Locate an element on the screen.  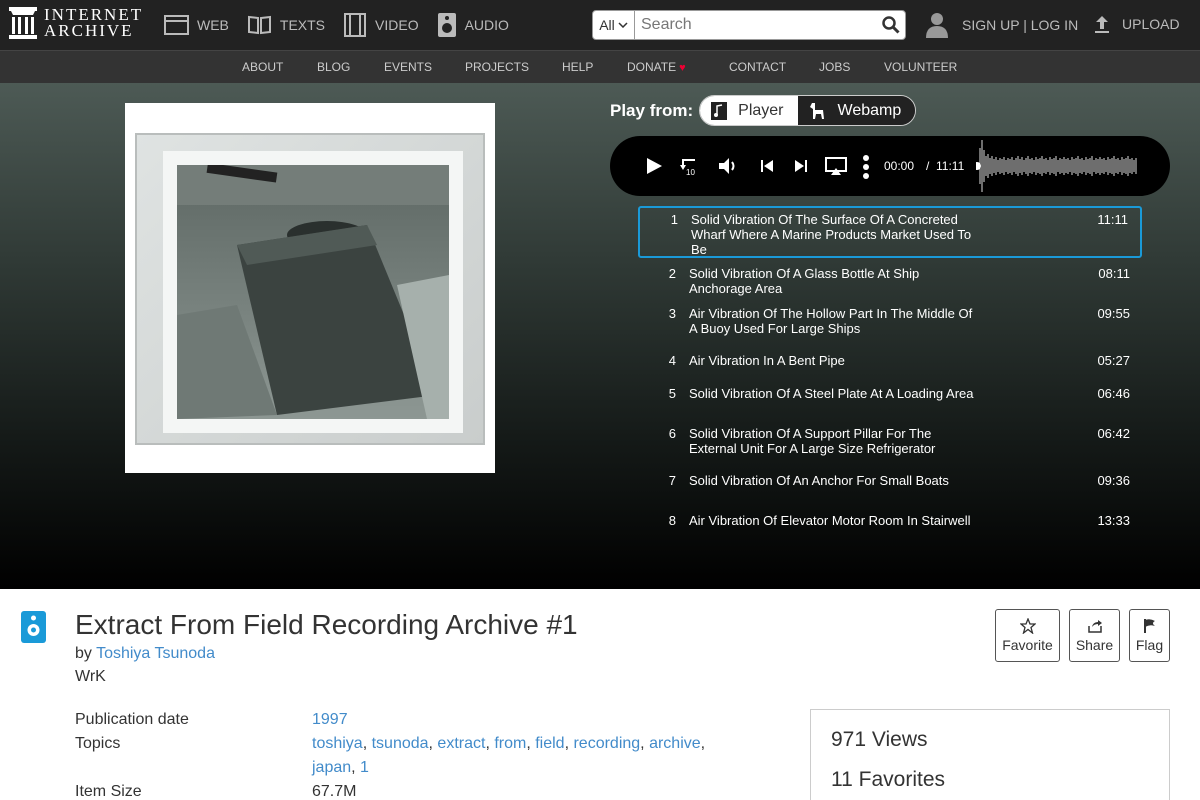
nav-video: VIDEO is located at coordinates (381, 25).